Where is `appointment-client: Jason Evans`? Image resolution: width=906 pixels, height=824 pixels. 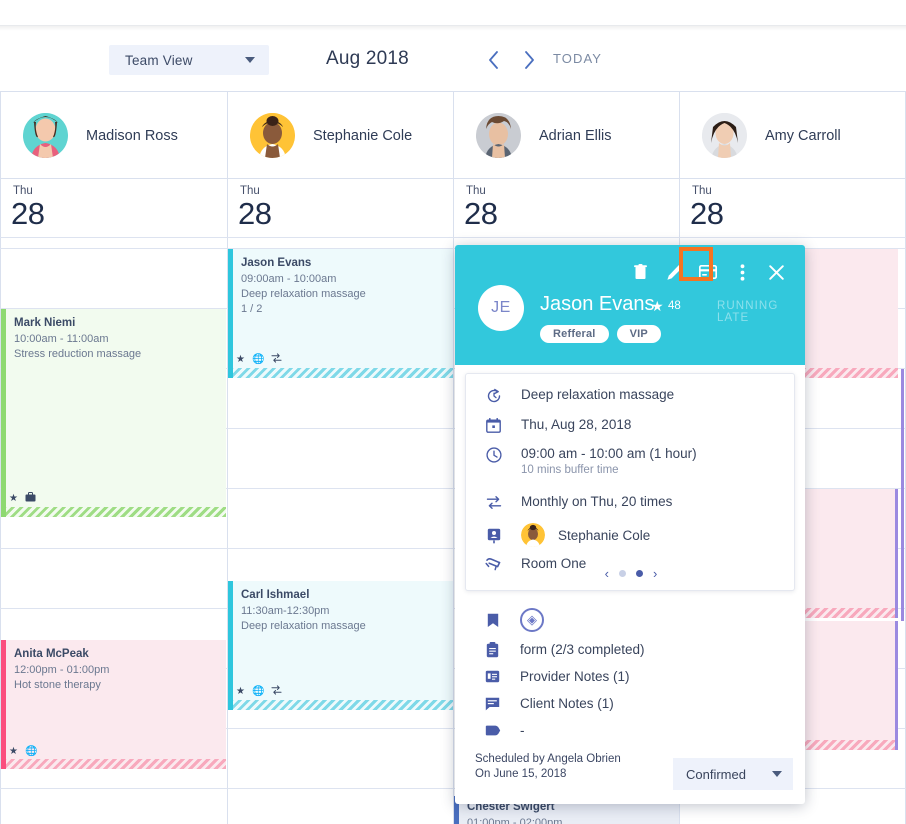
appointment-client: Jason Evans is located at coordinates (276, 263).